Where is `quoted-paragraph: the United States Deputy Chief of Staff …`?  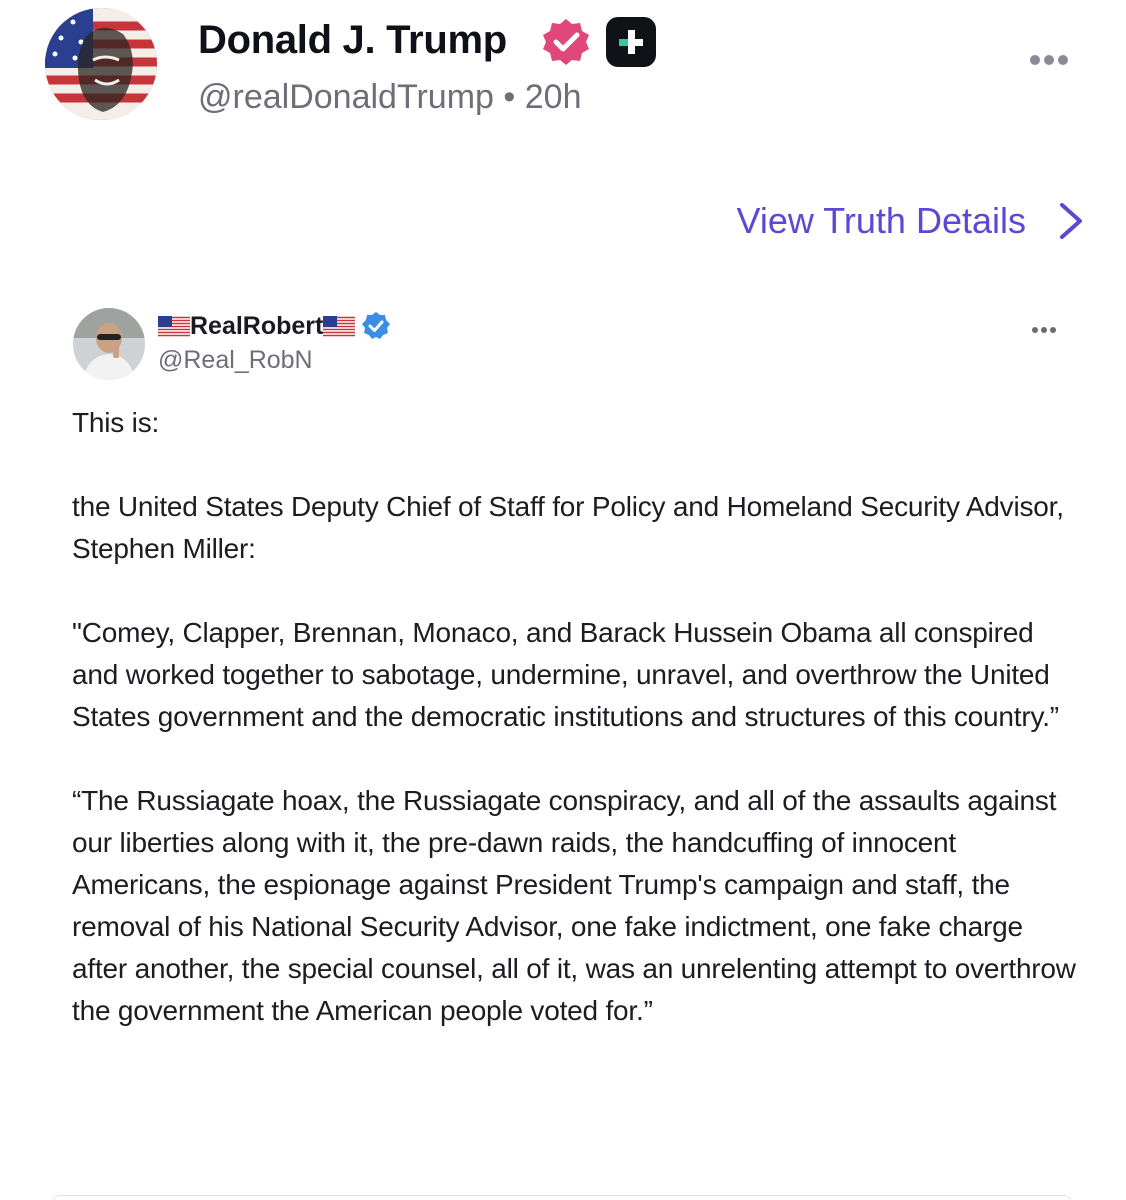
quoted-paragraph: the United States Deputy Chief of Staff … is located at coordinates (568, 527).